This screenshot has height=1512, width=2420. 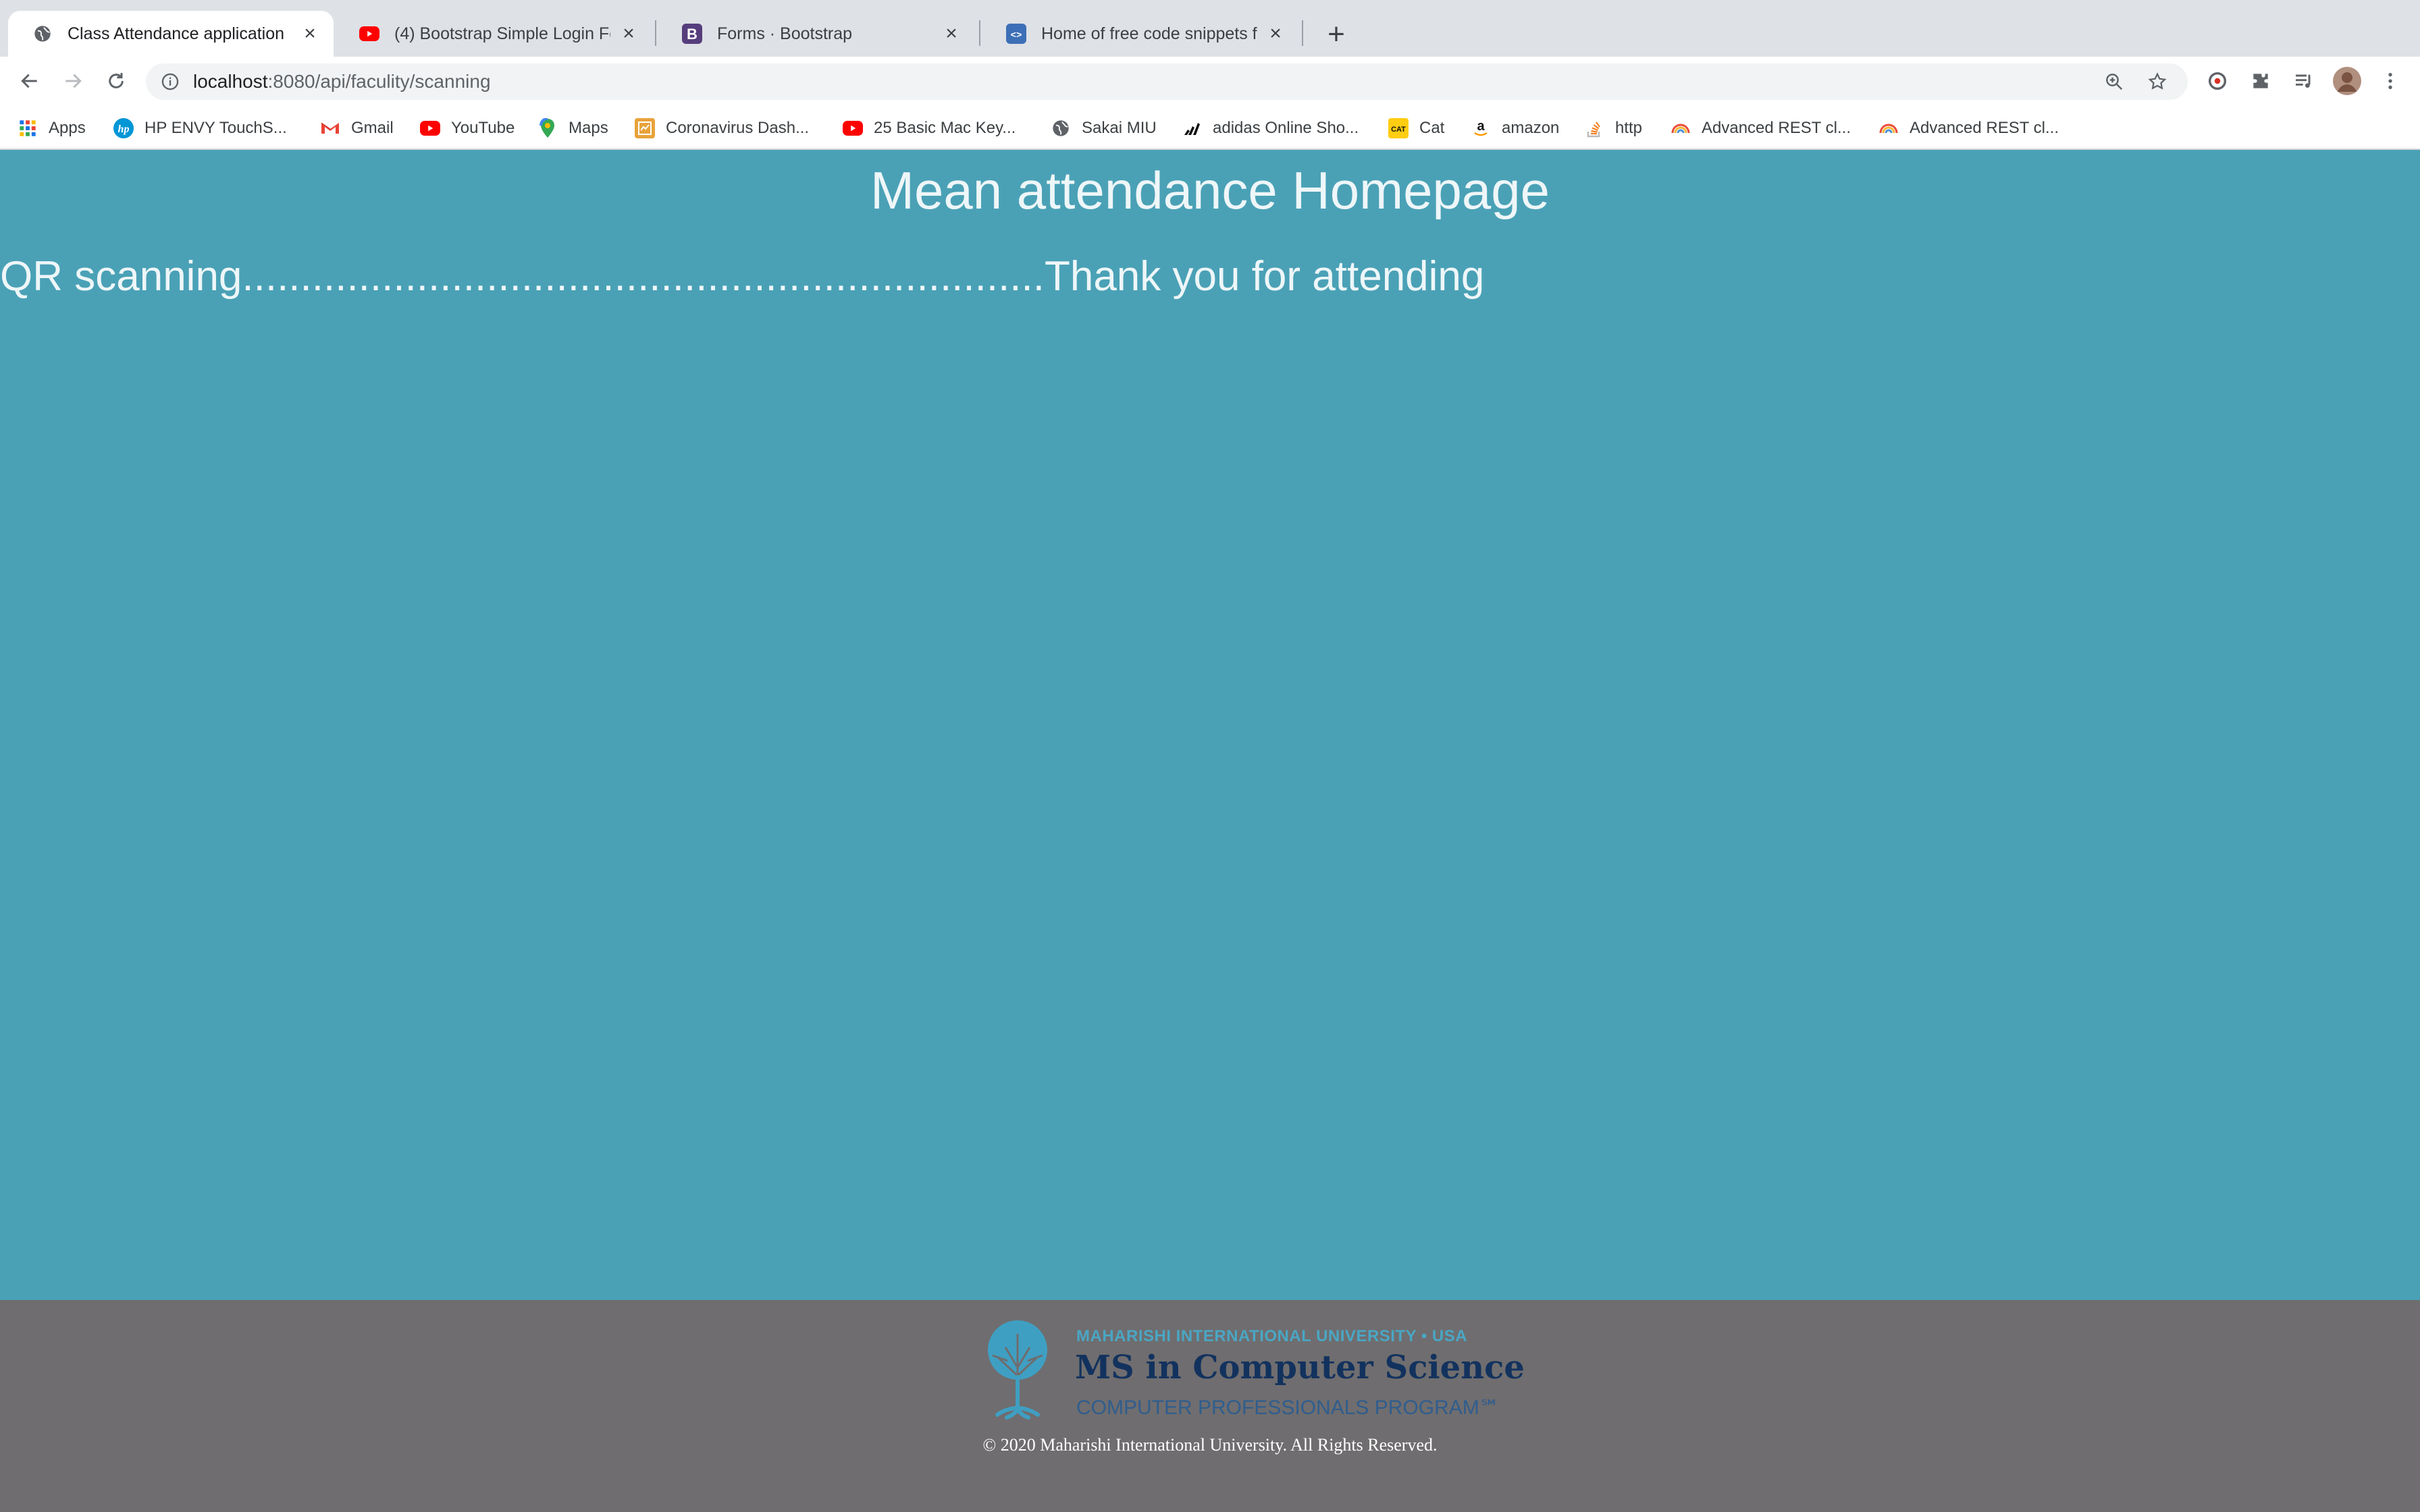 What do you see at coordinates (588, 128) in the screenshot?
I see `bookmark-label: Maps` at bounding box center [588, 128].